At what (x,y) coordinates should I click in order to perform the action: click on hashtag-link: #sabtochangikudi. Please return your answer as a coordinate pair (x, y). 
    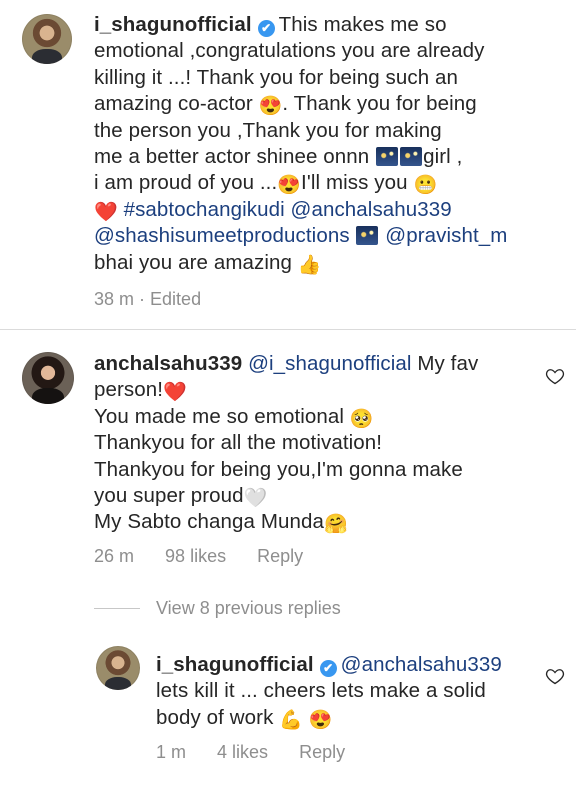
    Looking at the image, I should click on (204, 209).